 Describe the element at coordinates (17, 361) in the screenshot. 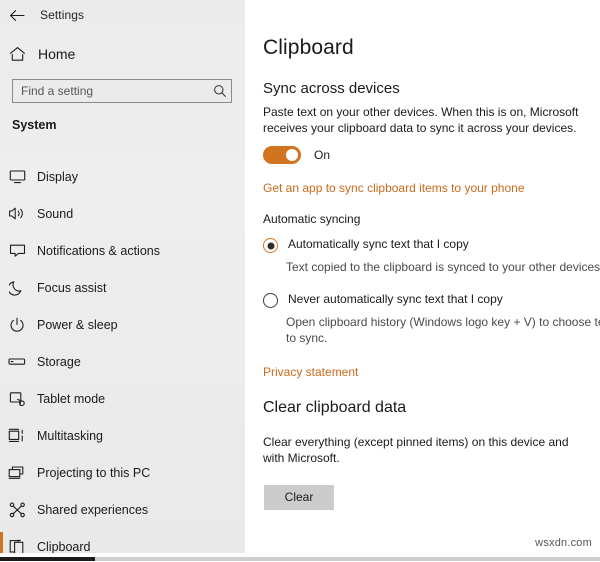

I see `drive-icon` at that location.